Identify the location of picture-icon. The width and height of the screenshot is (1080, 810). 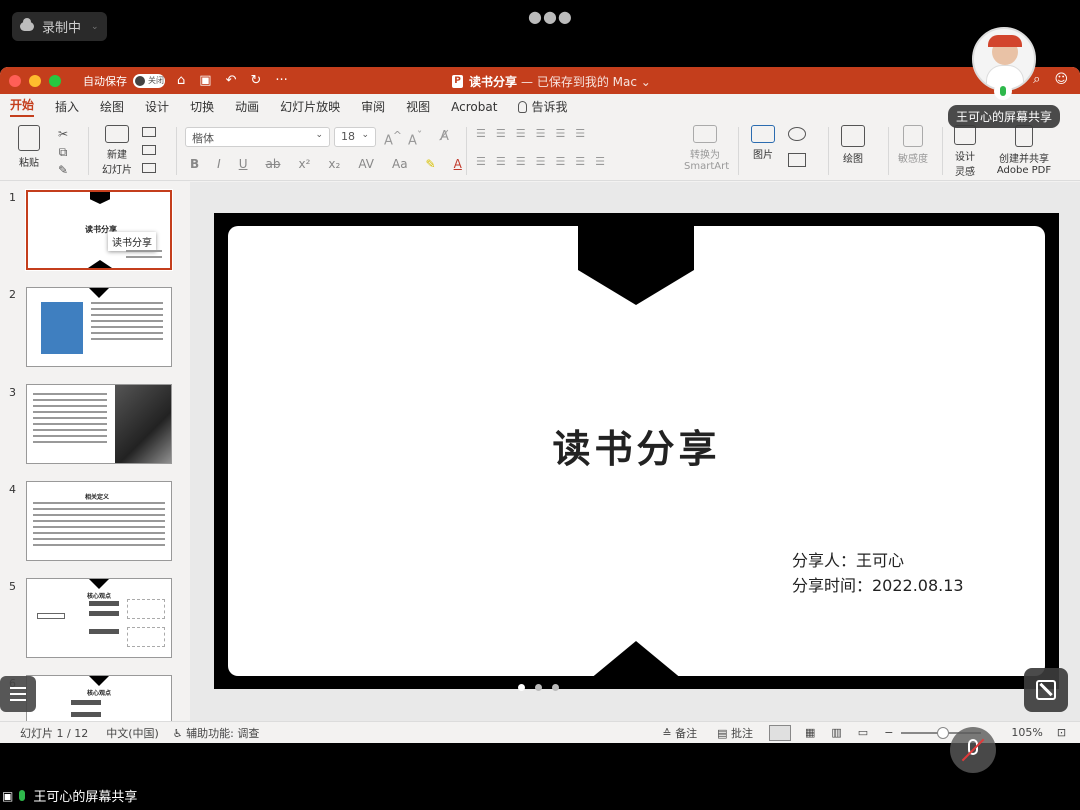
(763, 134).